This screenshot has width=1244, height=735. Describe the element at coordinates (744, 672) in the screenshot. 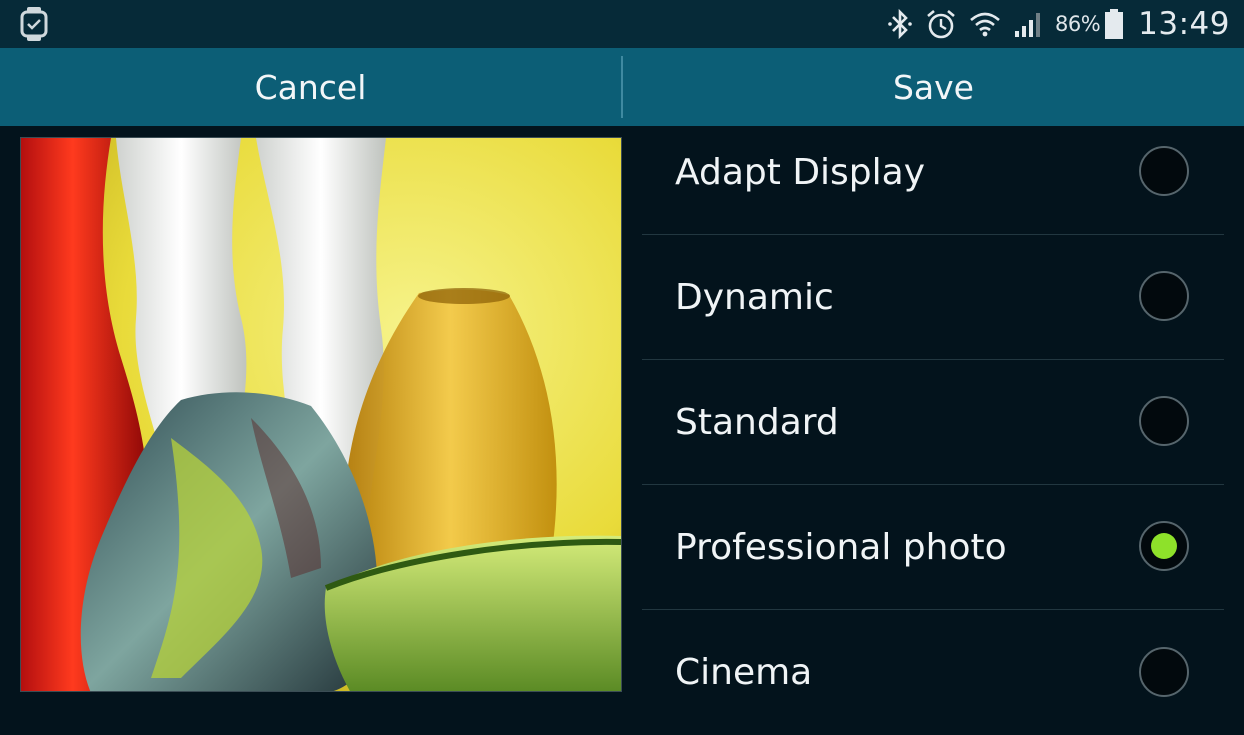

I see `mode-label: Cinema` at that location.